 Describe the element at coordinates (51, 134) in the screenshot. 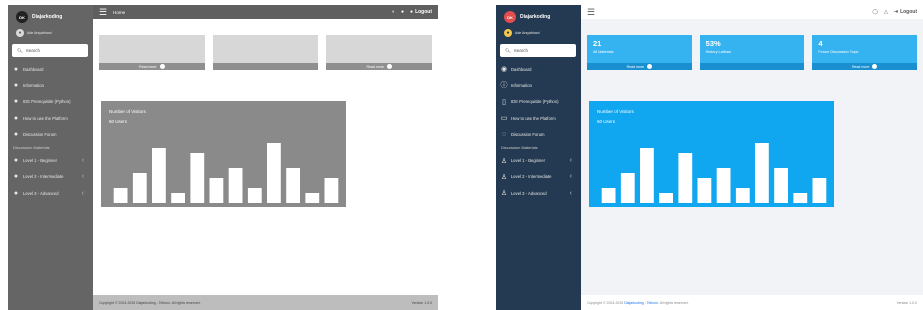

I see `sidebar-item-forum: ● Discussion Forum` at that location.